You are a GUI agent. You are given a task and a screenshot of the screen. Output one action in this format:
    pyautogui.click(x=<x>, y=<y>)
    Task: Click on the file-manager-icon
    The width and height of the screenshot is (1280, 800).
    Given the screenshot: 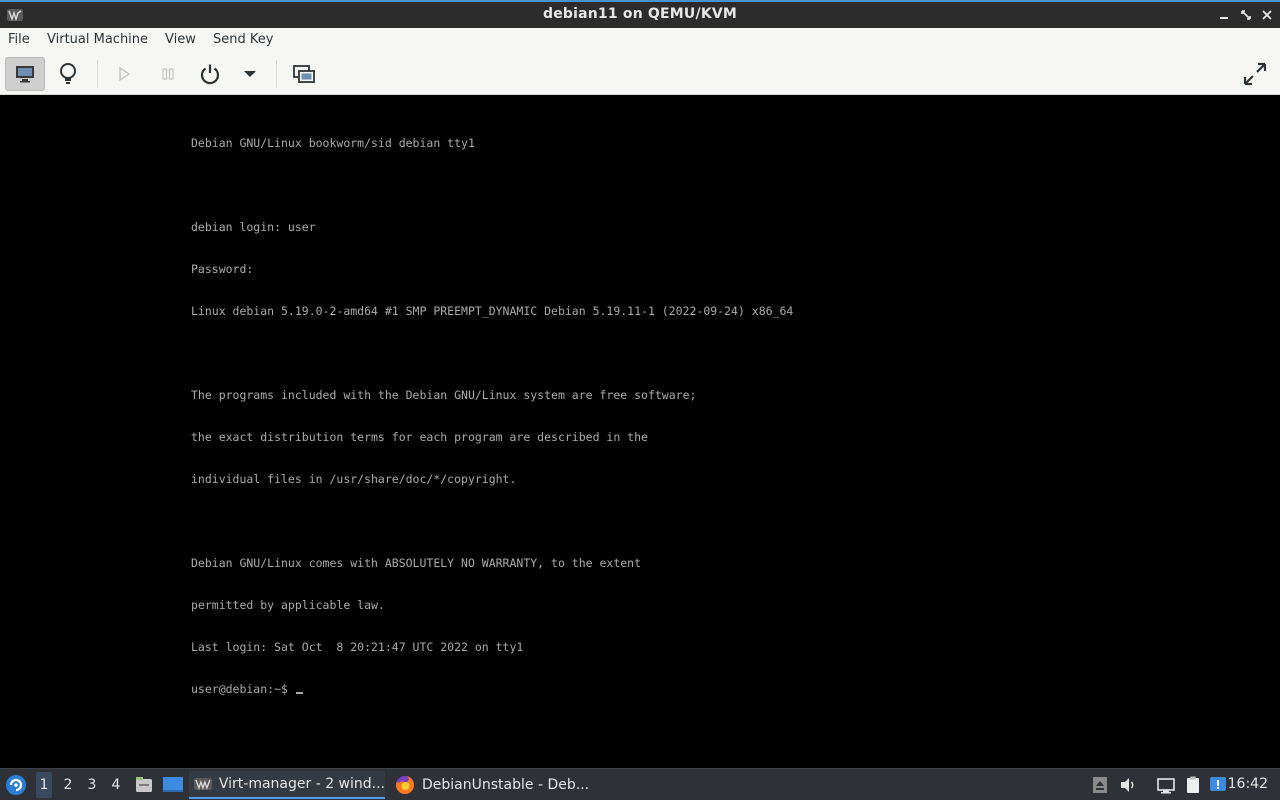 What is the action you would take?
    pyautogui.click(x=144, y=785)
    